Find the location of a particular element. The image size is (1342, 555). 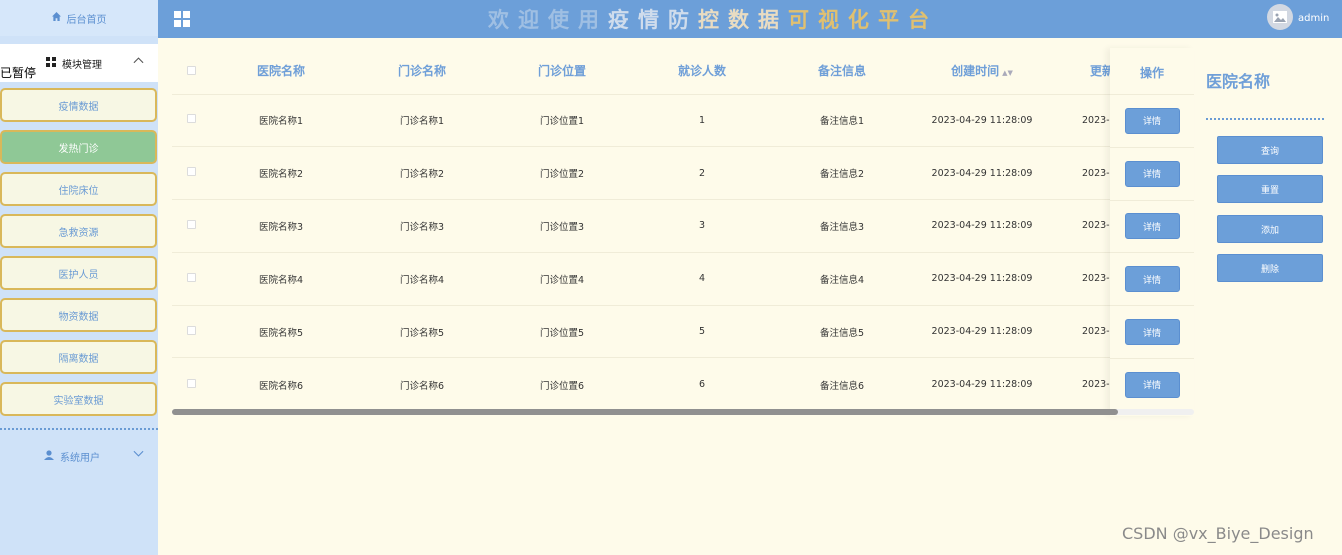

sidebar-group-system-users: 系统用户 is located at coordinates (79, 456).